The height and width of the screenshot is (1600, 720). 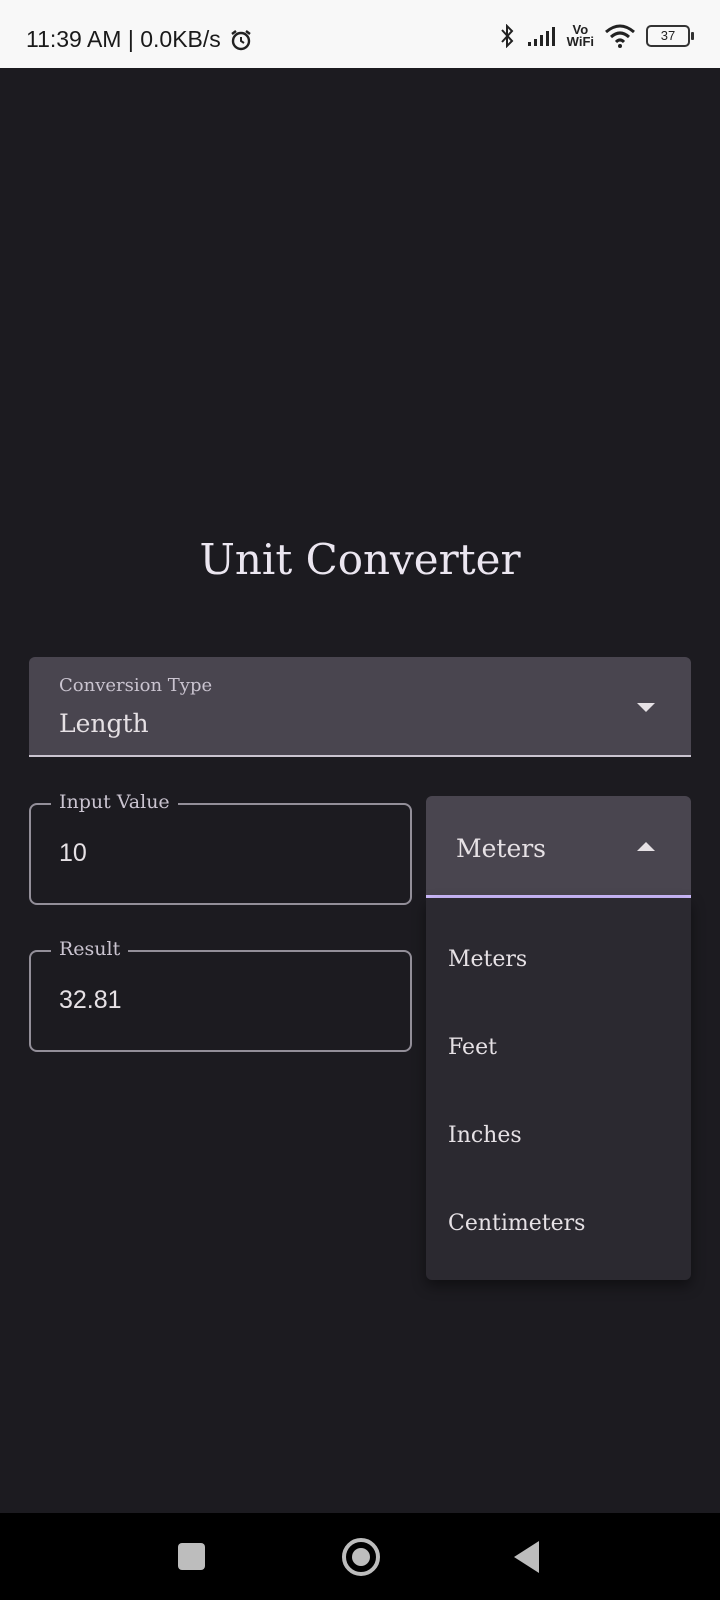 What do you see at coordinates (507, 36) in the screenshot?
I see `bluetooth-icon` at bounding box center [507, 36].